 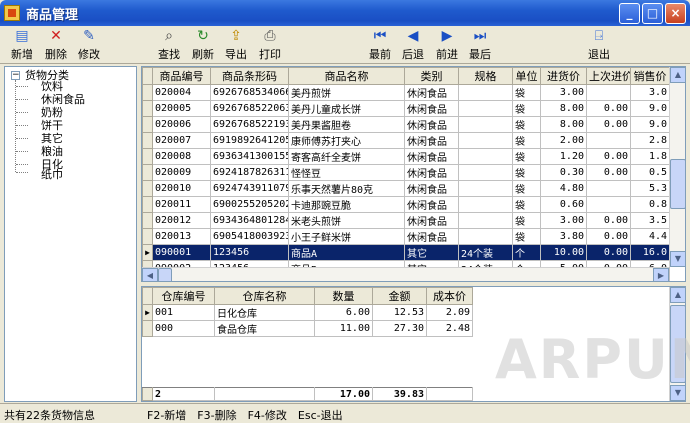 What do you see at coordinates (449, 296) in the screenshot?
I see `column-header: 成本价` at bounding box center [449, 296].